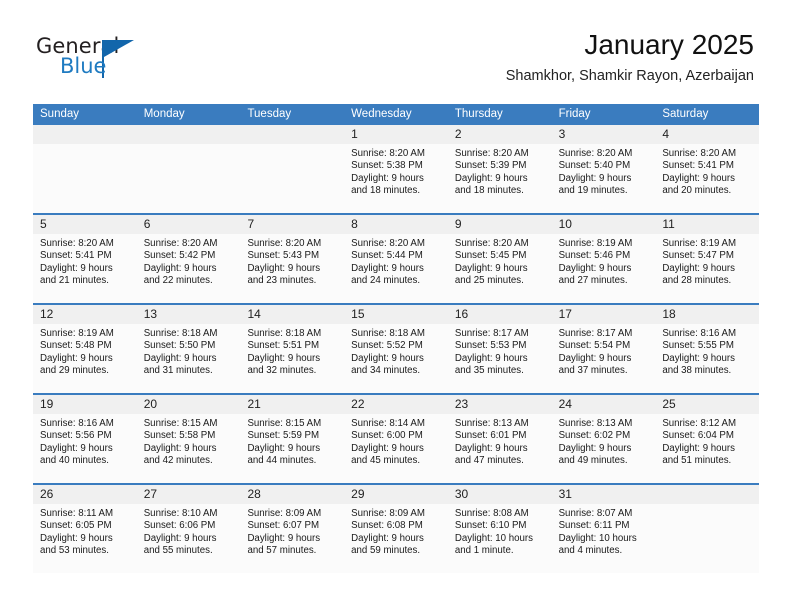 The image size is (792, 612). Describe the element at coordinates (386, 191) in the screenshot. I see `daylight-text-line2: and 18 minutes.` at that location.